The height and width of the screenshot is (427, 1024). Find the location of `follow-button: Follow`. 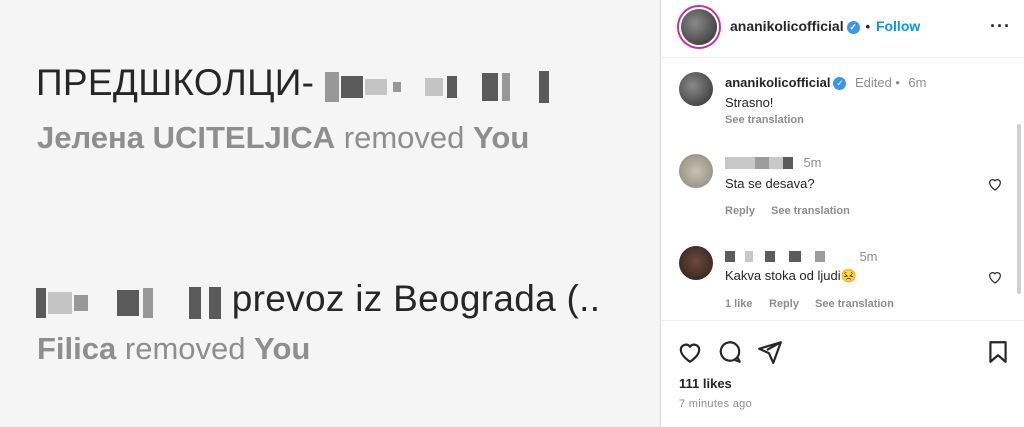

follow-button: Follow is located at coordinates (898, 26).